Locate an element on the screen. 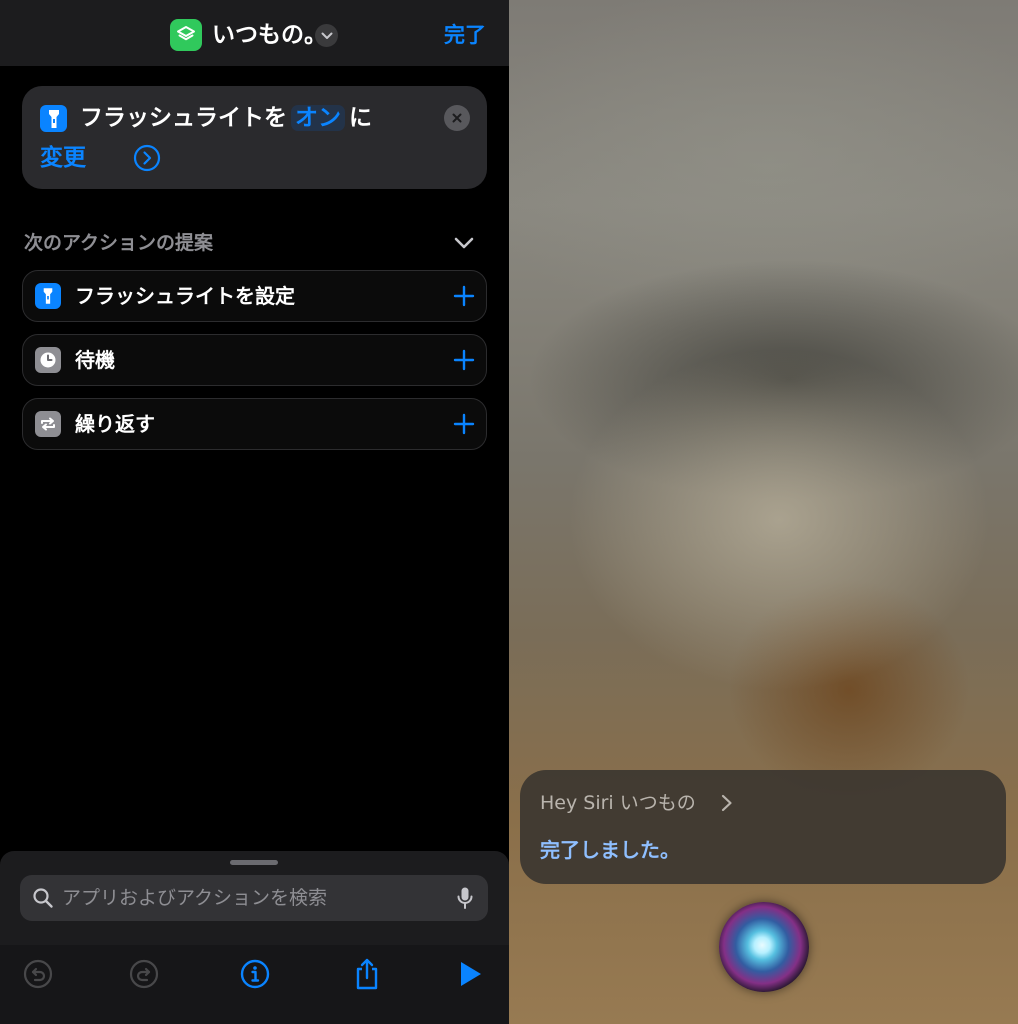 The image size is (1018, 1024). microphone-icon is located at coordinates (465, 898).